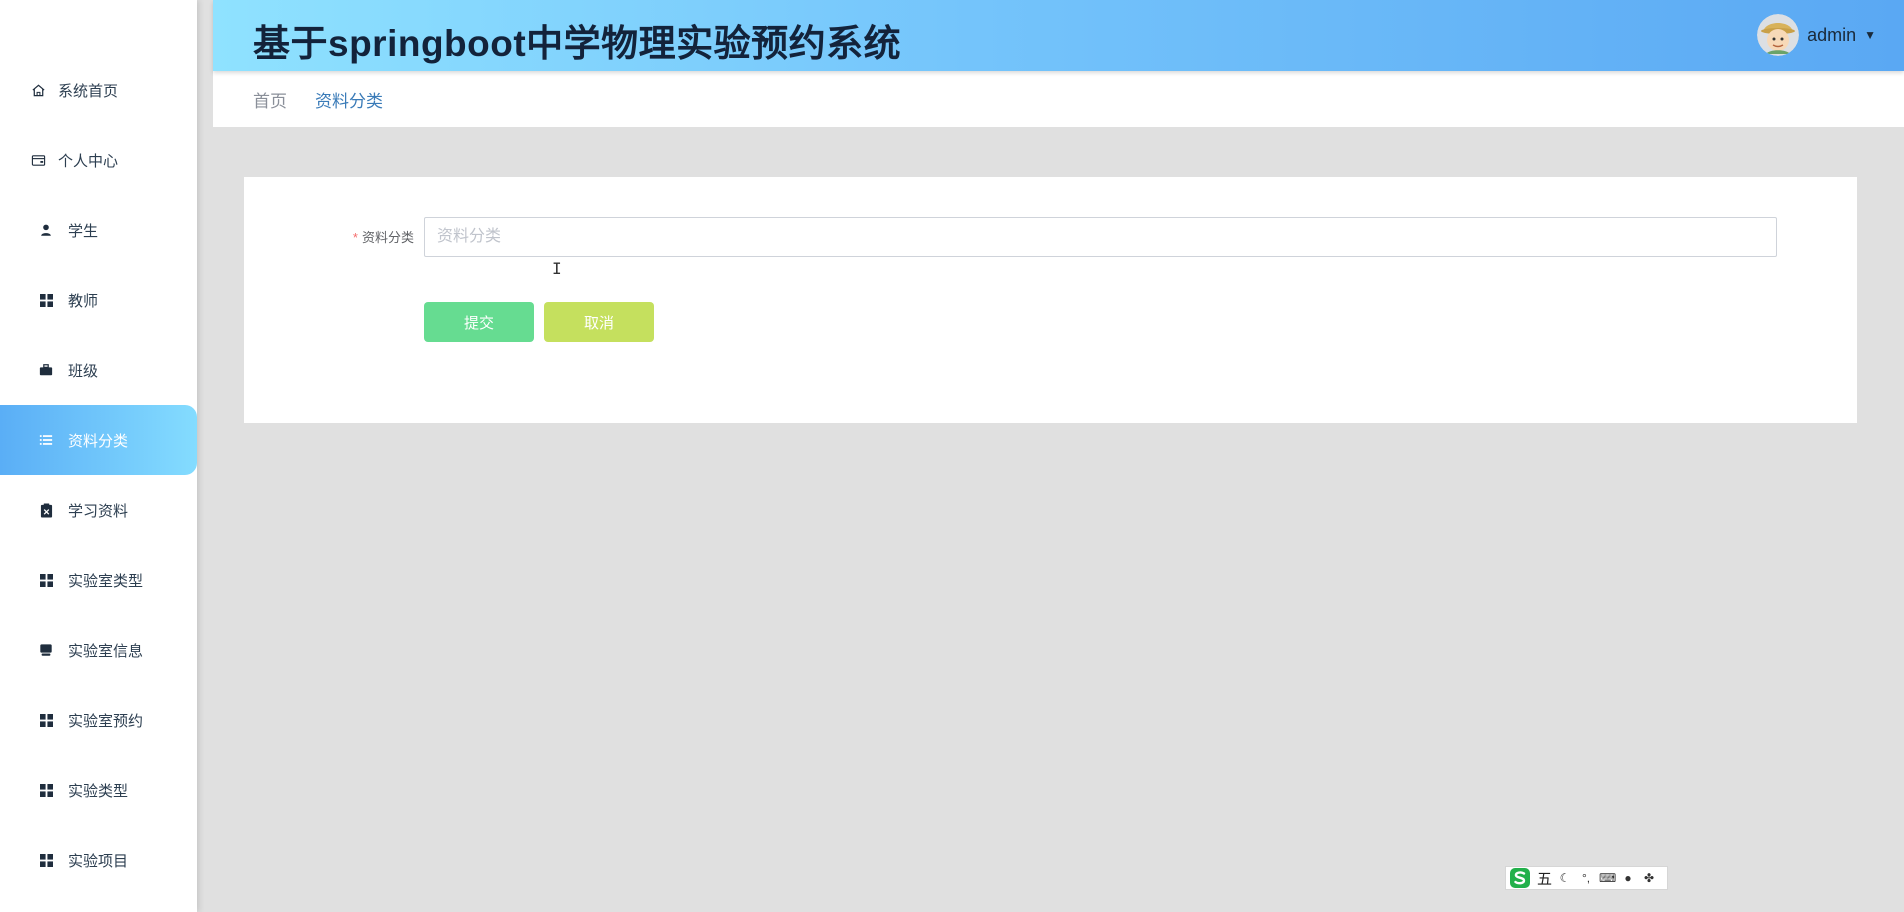  Describe the element at coordinates (599, 322) in the screenshot. I see `cancel-button: 取消` at that location.